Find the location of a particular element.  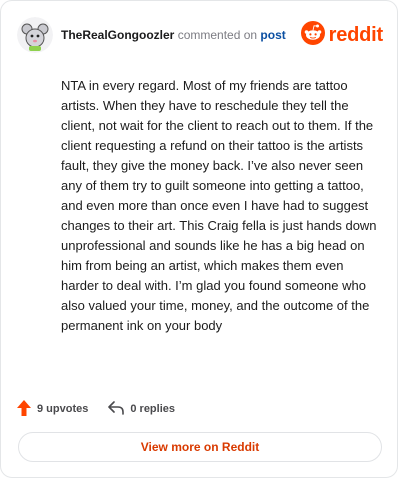

reddit-logo-icon is located at coordinates (312, 35).